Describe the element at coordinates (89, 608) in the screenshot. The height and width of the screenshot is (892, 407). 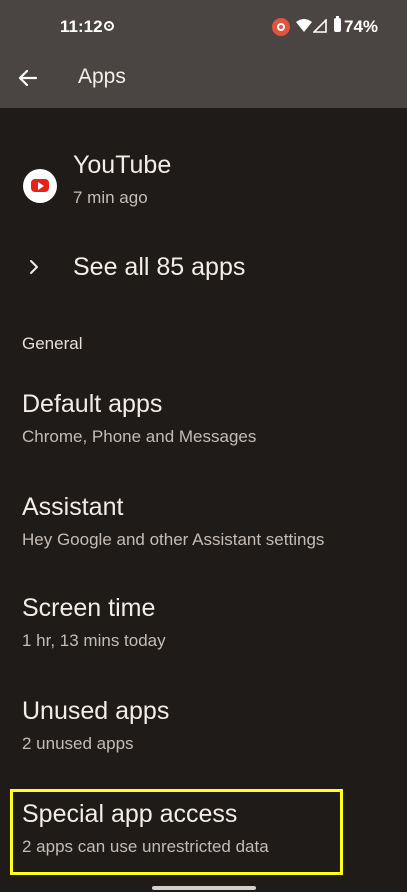
I see `setting-title: Screen time` at that location.